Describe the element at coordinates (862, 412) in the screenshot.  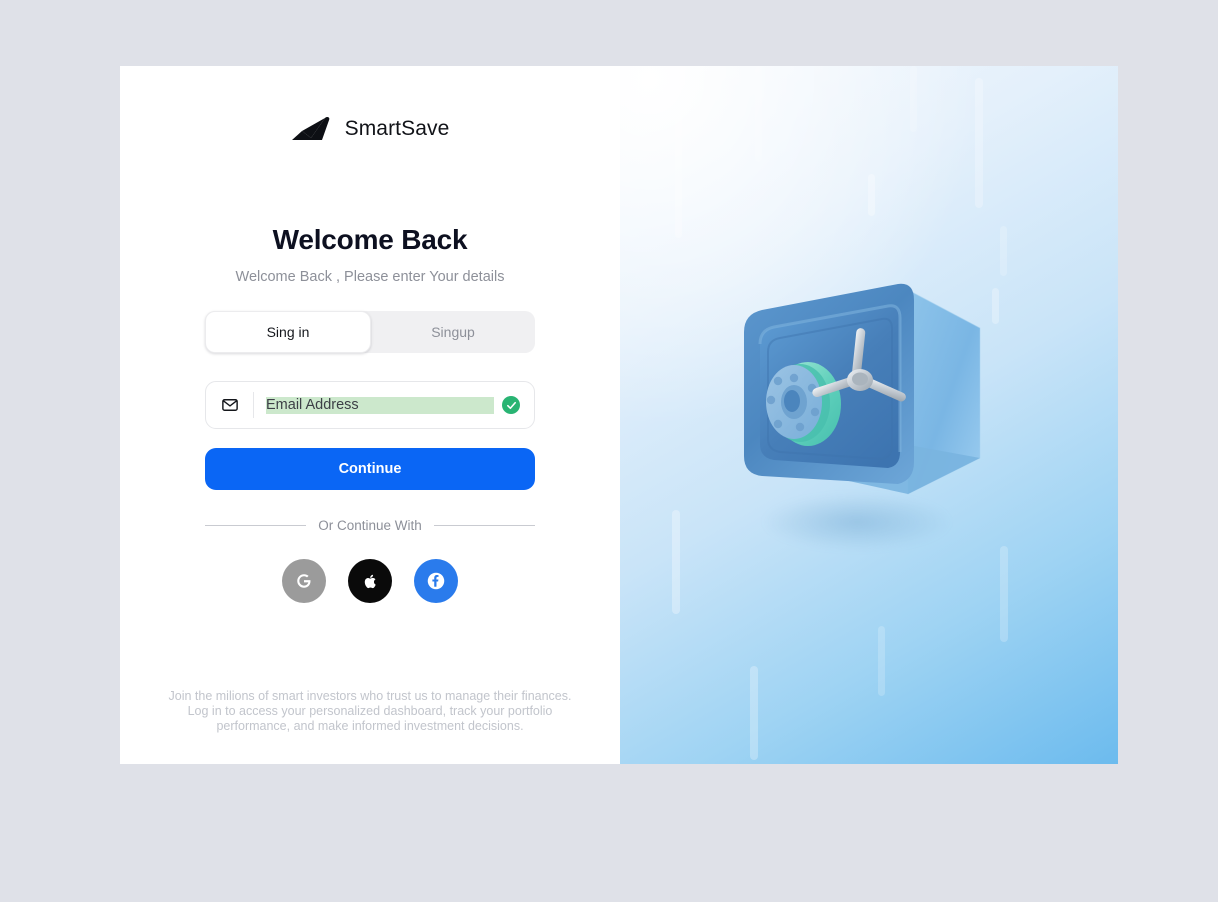
I see `safe-illustration` at that location.